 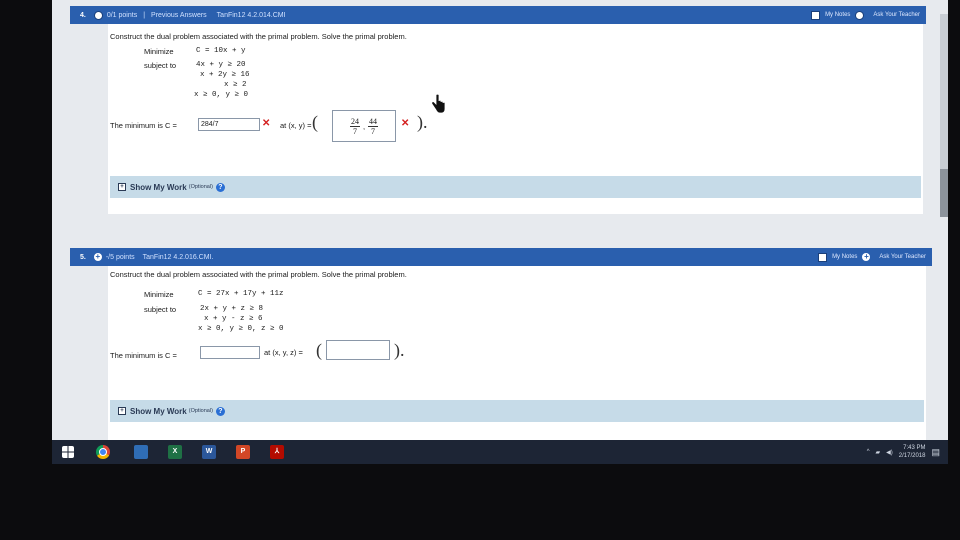 What do you see at coordinates (914, 448) in the screenshot?
I see `clock-time: 7:43 PM` at bounding box center [914, 448].